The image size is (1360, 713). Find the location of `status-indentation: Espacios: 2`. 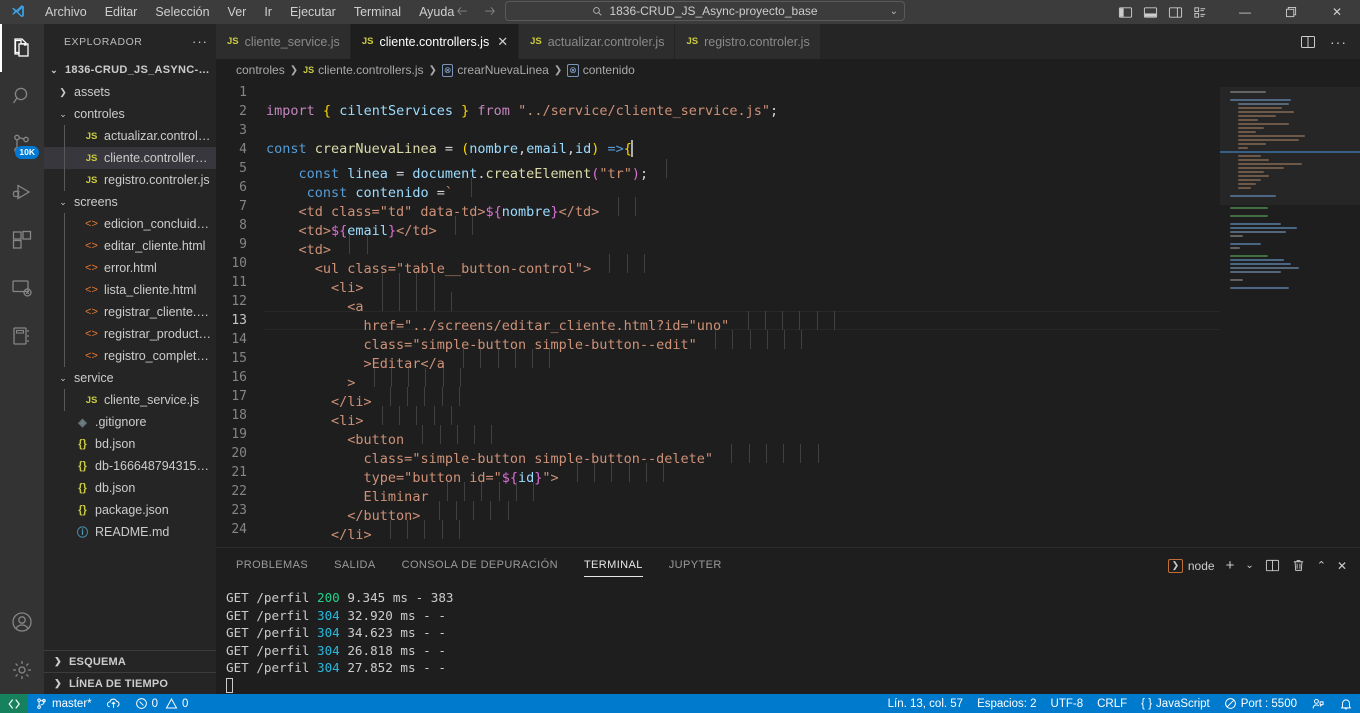

status-indentation: Espacios: 2 is located at coordinates (1006, 703).